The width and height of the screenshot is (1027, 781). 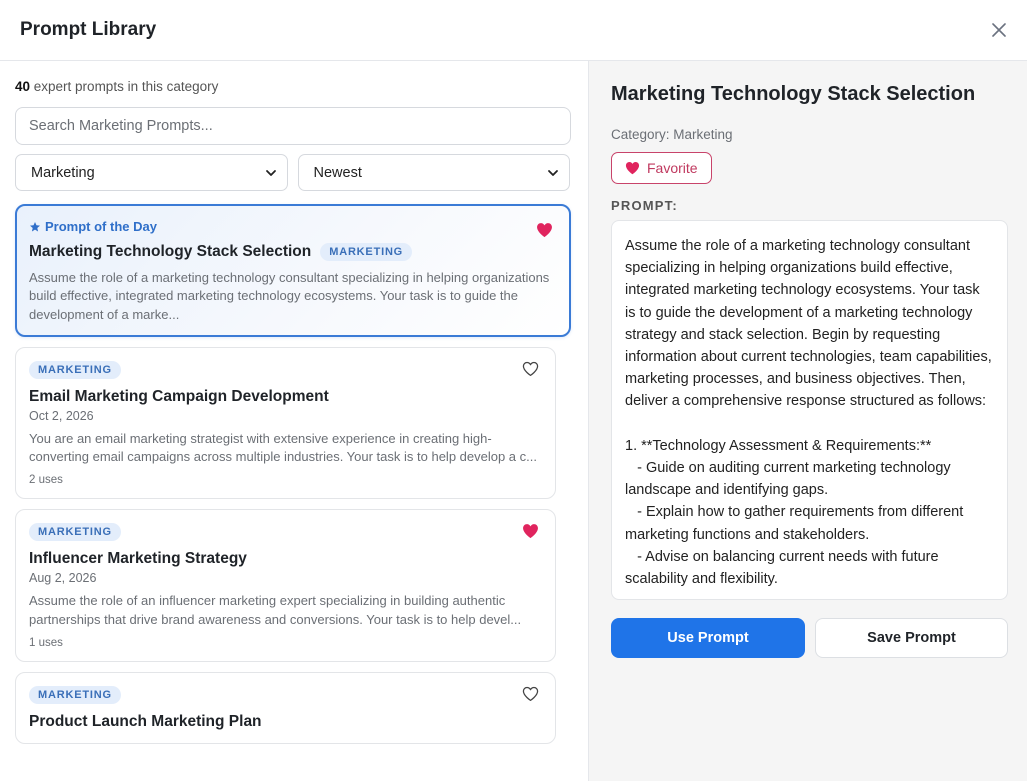 What do you see at coordinates (292, 88) in the screenshot?
I see `prompt-count: 40 expert prompts in this category` at bounding box center [292, 88].